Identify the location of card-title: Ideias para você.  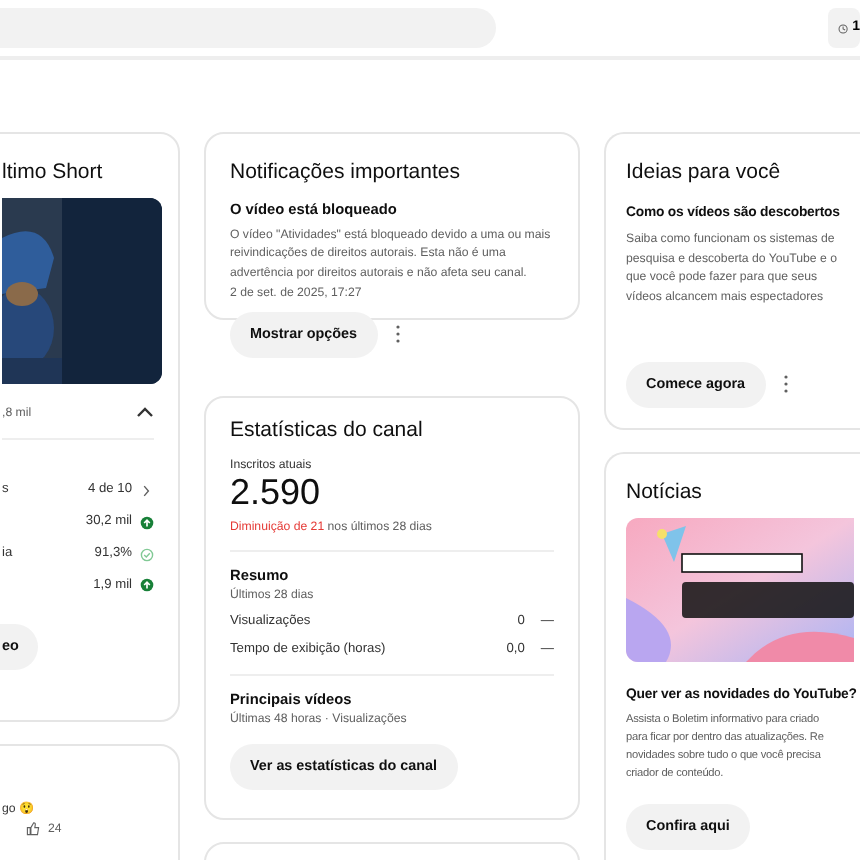
(704, 173).